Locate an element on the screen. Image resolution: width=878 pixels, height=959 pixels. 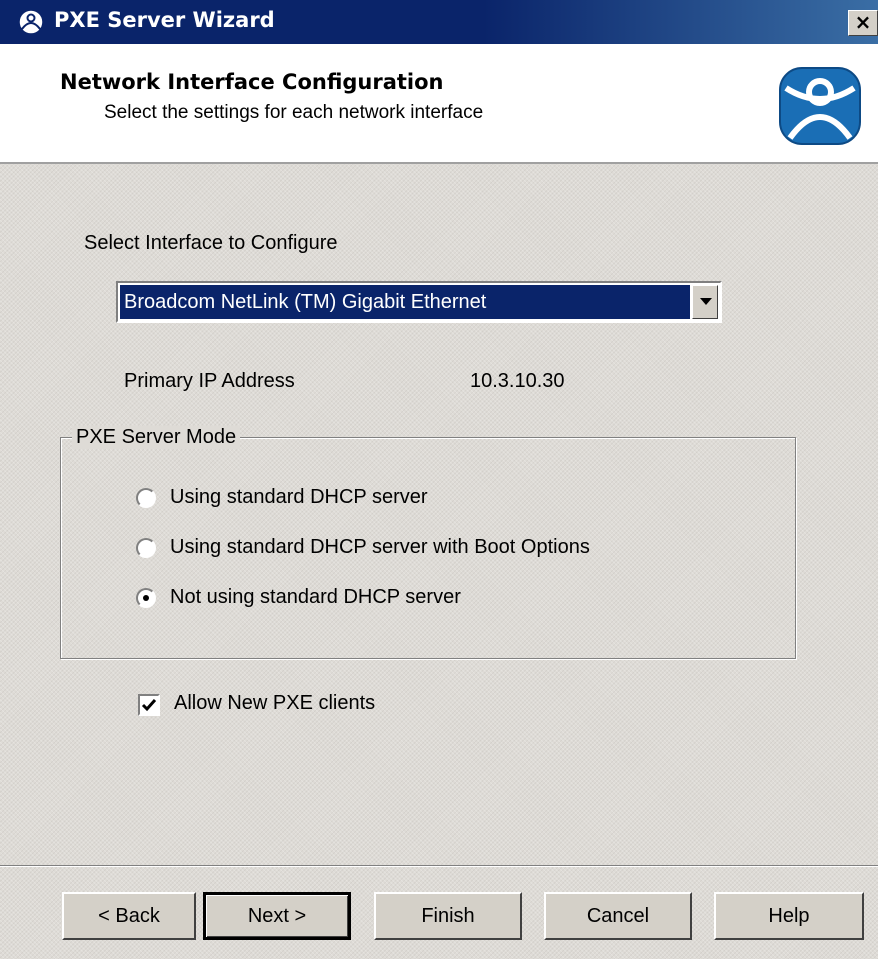
next-button: Next > is located at coordinates (277, 916).